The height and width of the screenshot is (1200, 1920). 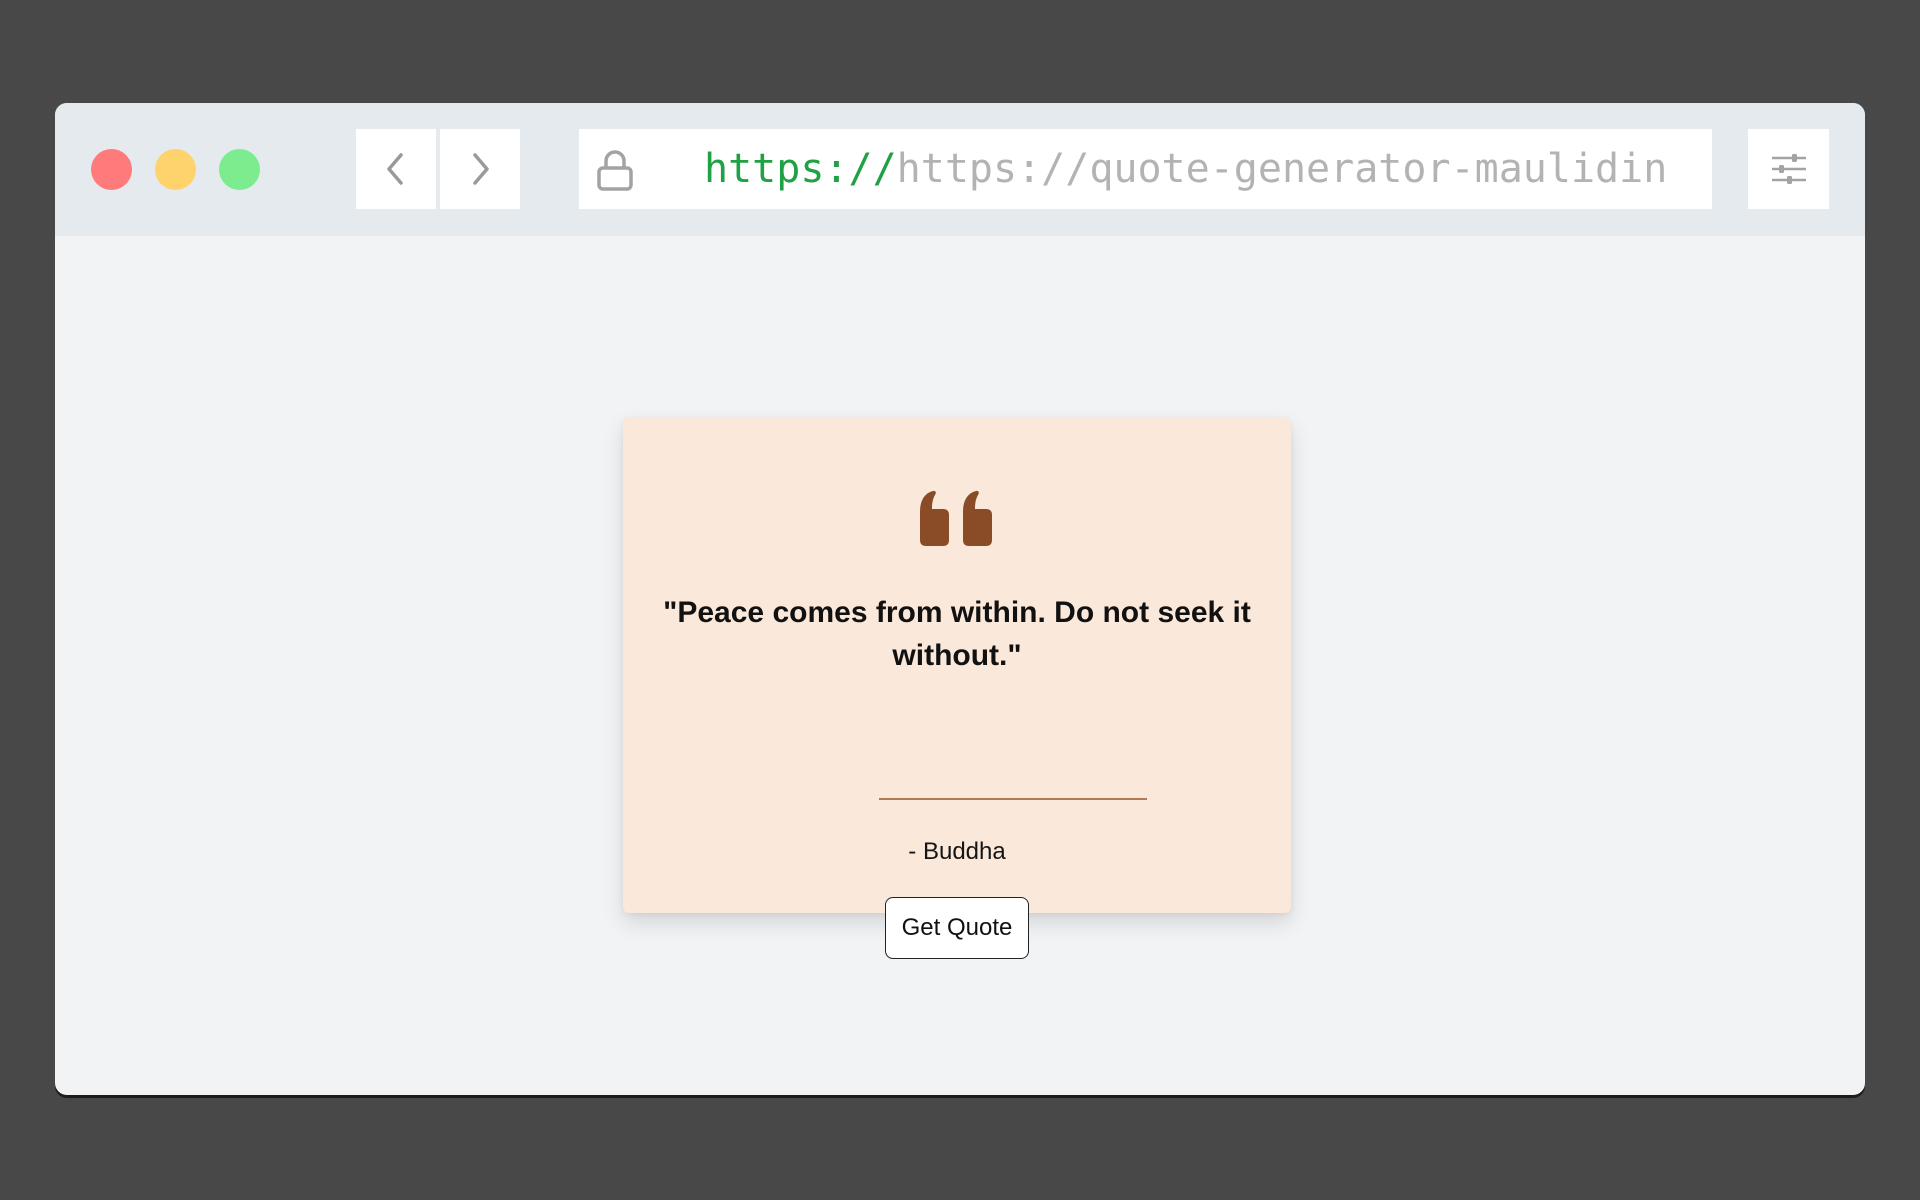 I want to click on quote-icon, so click(x=956, y=518).